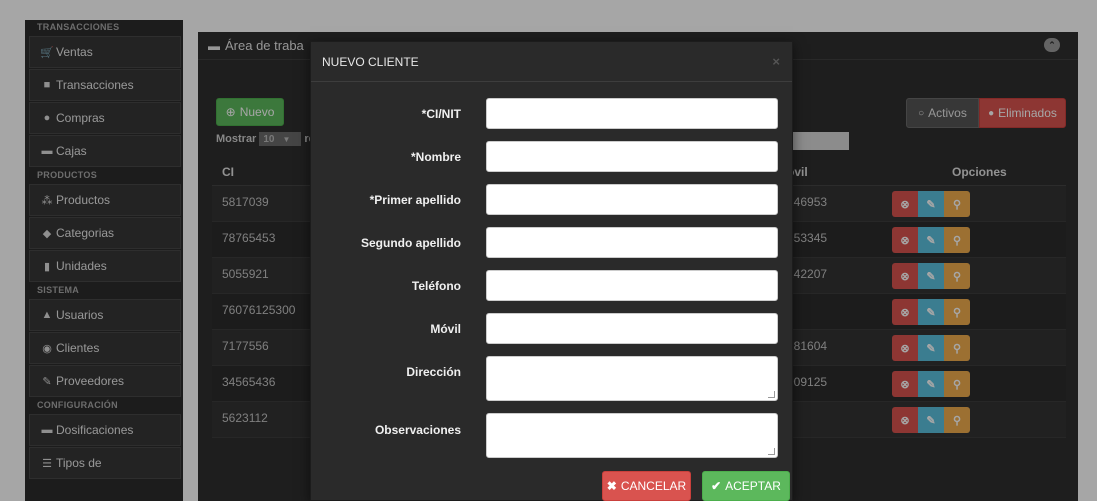  I want to click on cancel-button: ✖ CANCELAR, so click(646, 486).